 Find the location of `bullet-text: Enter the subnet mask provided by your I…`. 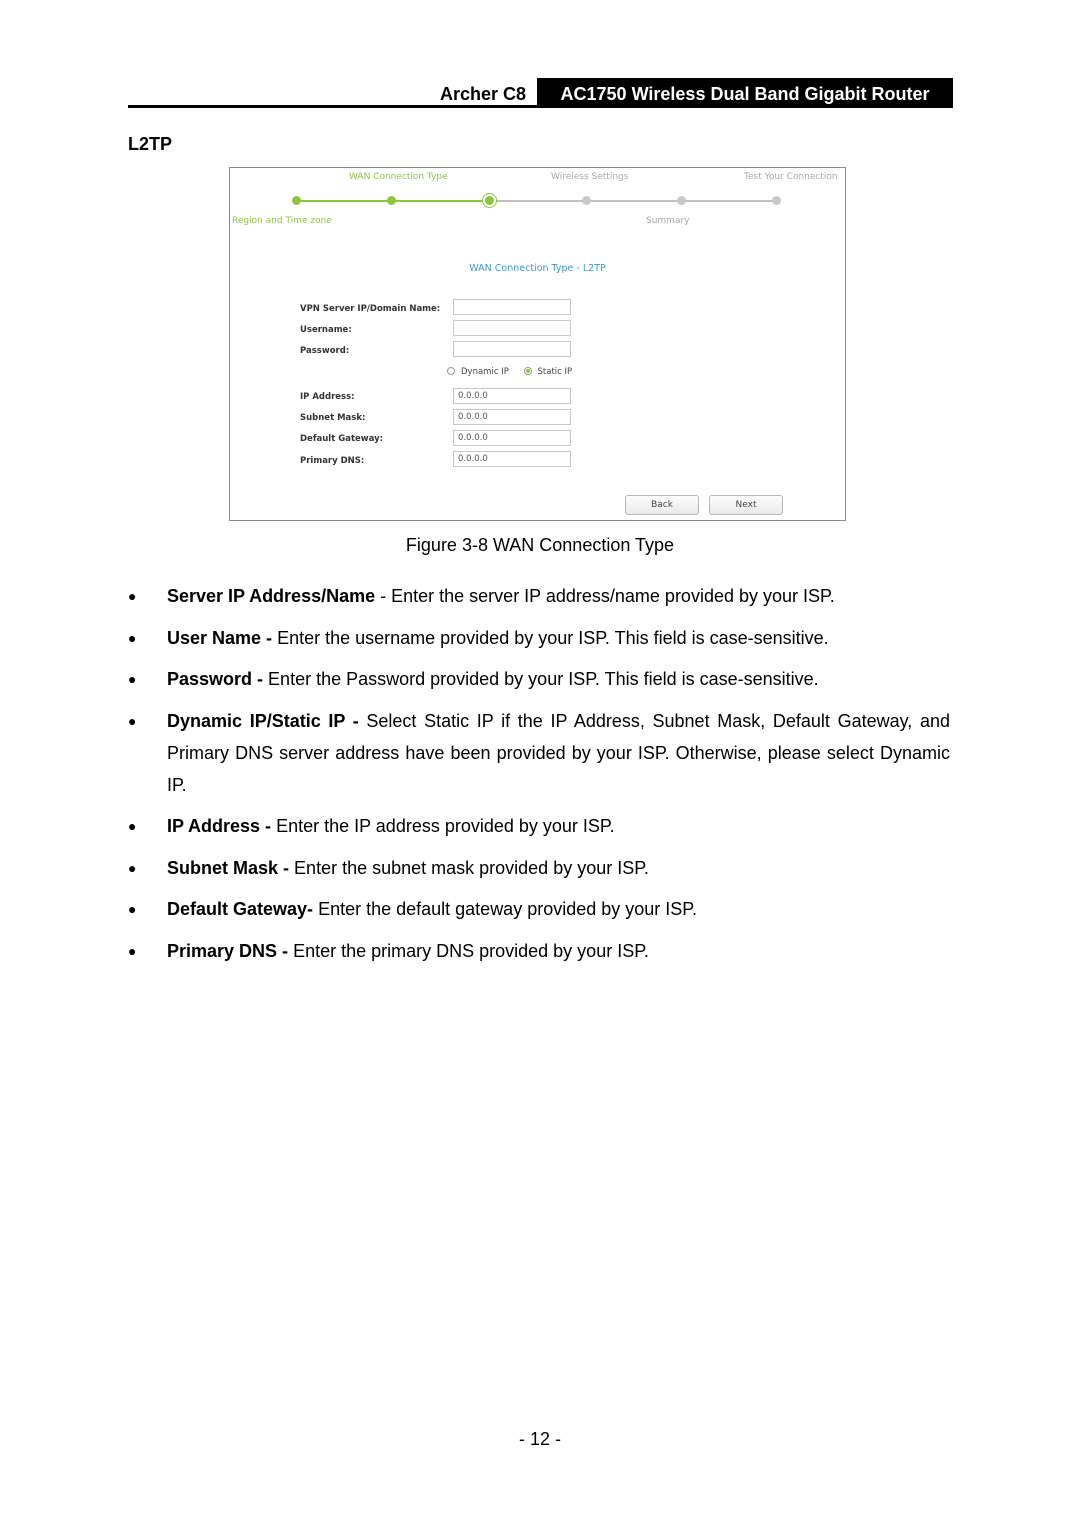

bullet-text: Enter the subnet mask provided by your I… is located at coordinates (471, 867).